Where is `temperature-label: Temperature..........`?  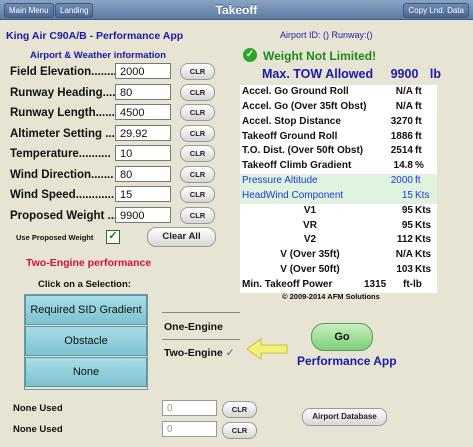 temperature-label: Temperature.......... is located at coordinates (60, 154).